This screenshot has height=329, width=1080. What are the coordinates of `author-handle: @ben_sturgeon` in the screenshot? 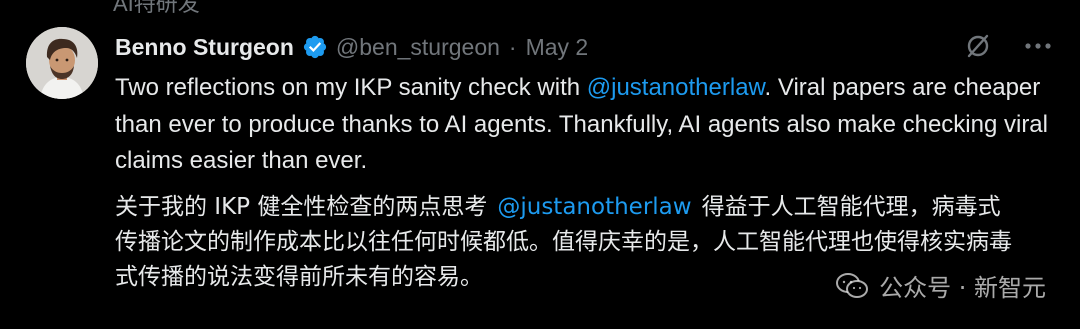 It's located at (418, 47).